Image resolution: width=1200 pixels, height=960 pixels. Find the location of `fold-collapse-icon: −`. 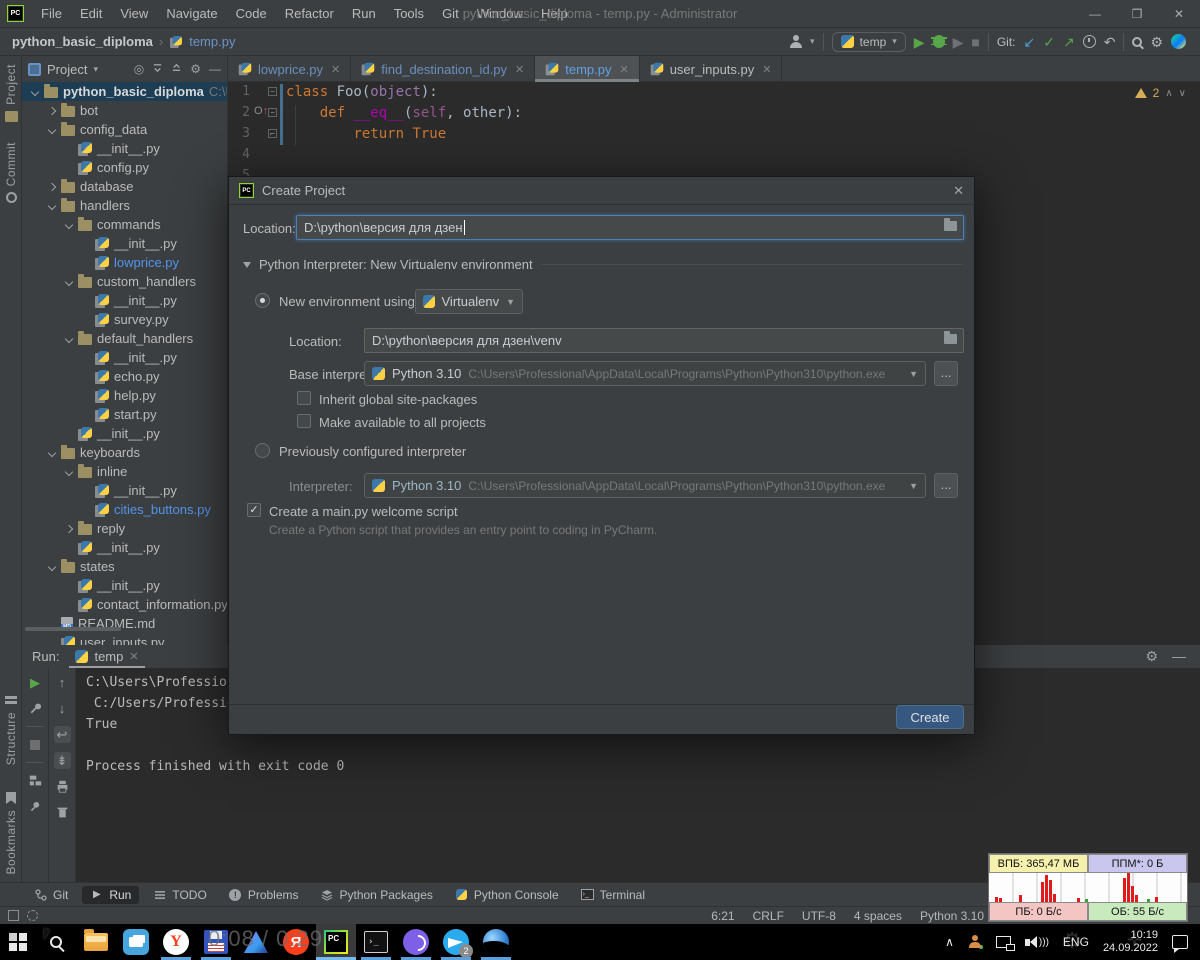

fold-collapse-icon: − is located at coordinates (272, 112).